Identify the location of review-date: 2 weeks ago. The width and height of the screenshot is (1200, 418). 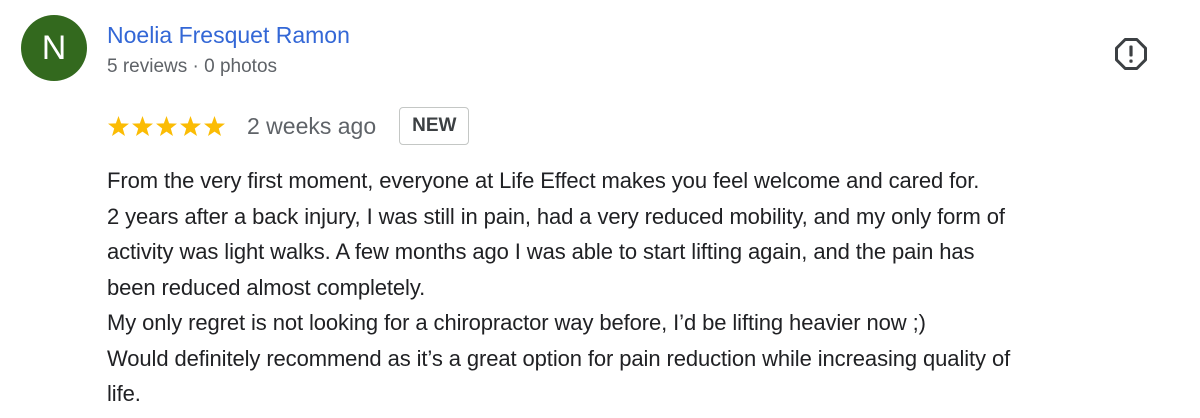
(312, 125).